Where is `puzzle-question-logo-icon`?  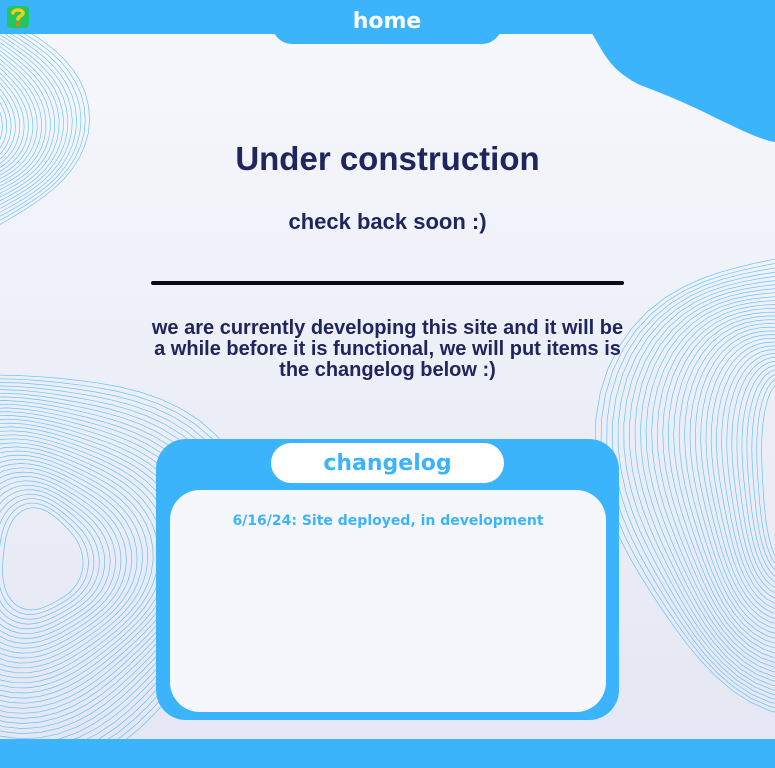 puzzle-question-logo-icon is located at coordinates (18, 17).